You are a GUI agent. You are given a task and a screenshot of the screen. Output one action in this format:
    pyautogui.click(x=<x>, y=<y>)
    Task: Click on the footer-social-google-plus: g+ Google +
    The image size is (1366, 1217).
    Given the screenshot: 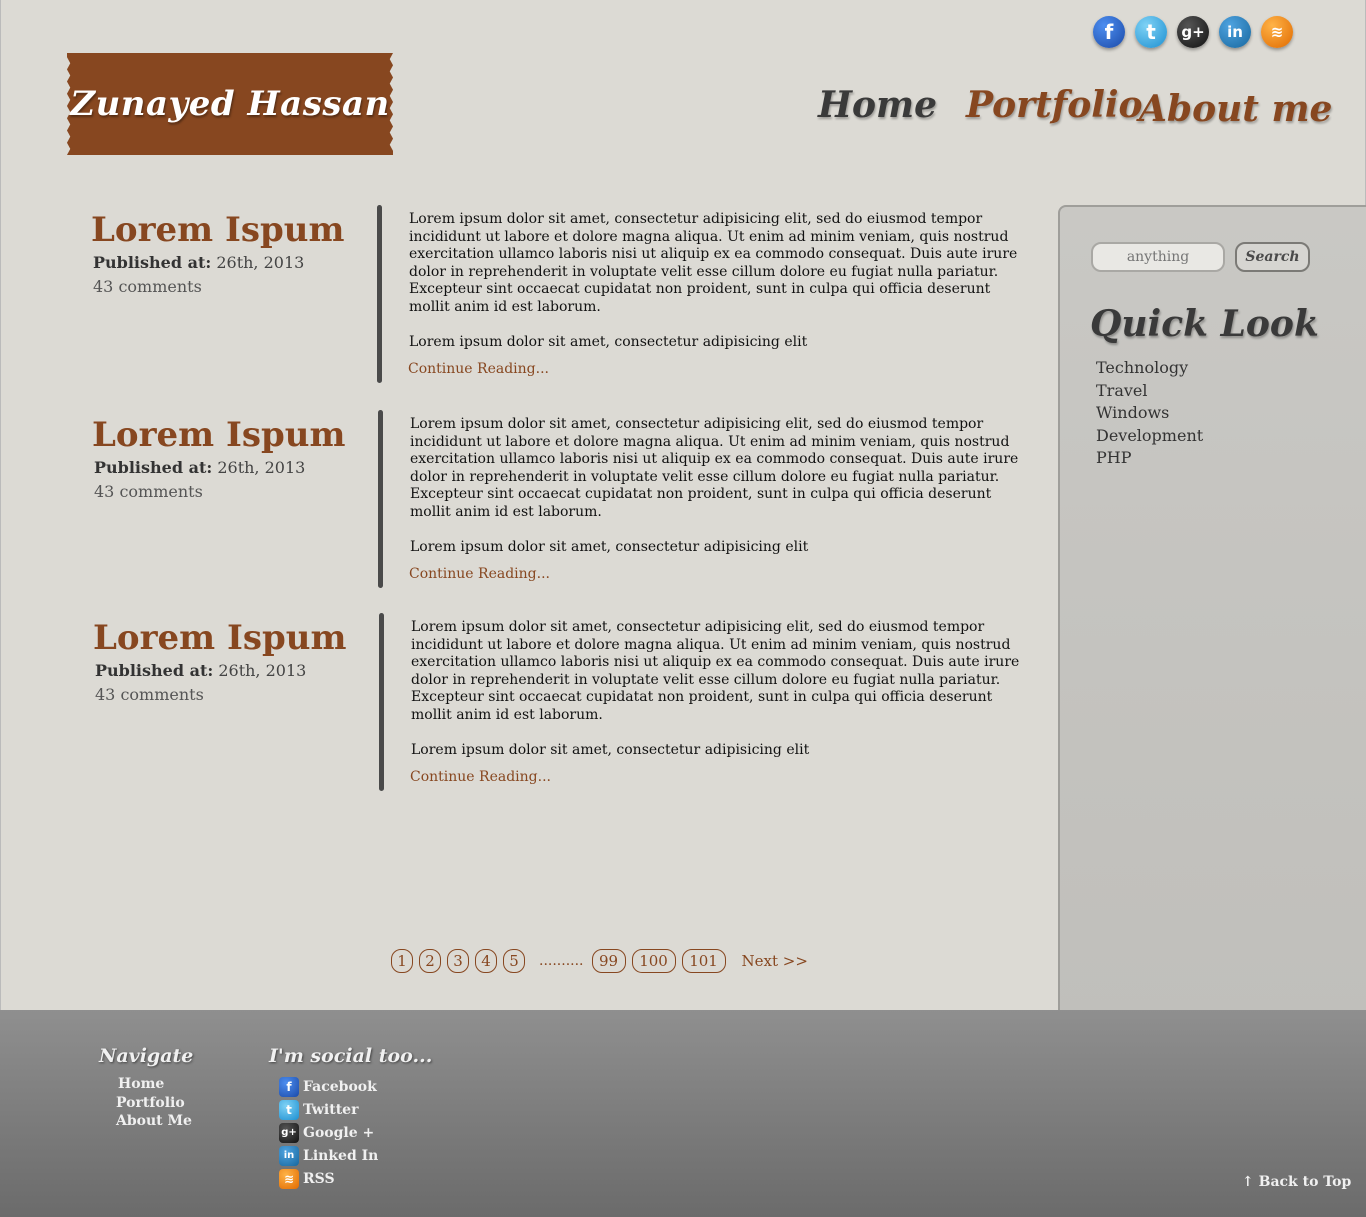 What is the action you would take?
    pyautogui.click(x=328, y=1132)
    